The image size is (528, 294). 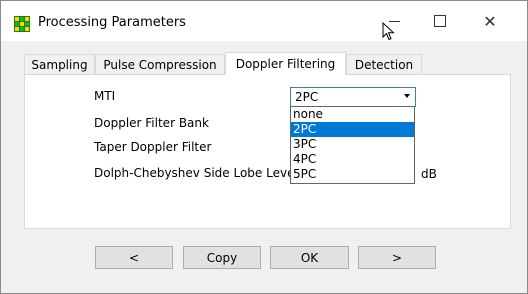 What do you see at coordinates (353, 97) in the screenshot?
I see `mti-select: 2PC` at bounding box center [353, 97].